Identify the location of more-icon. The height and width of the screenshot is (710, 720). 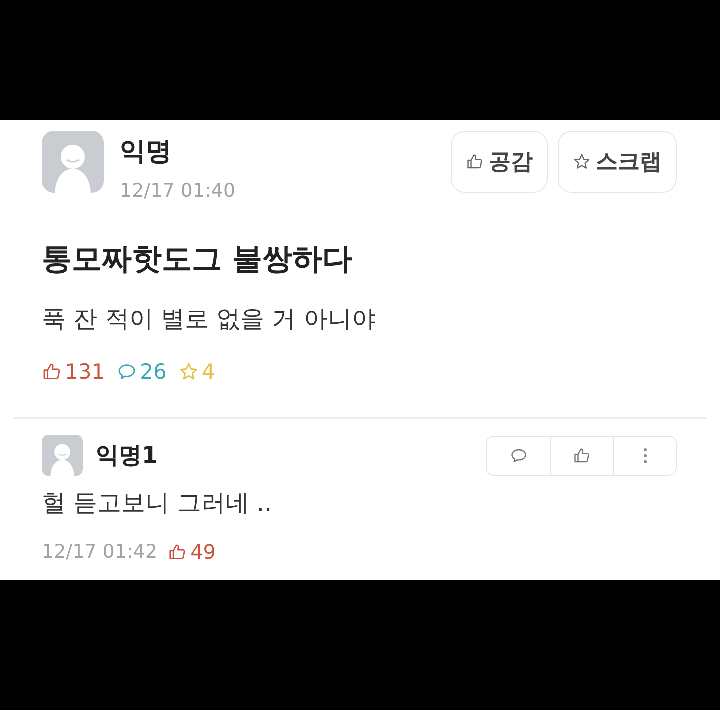
(645, 455).